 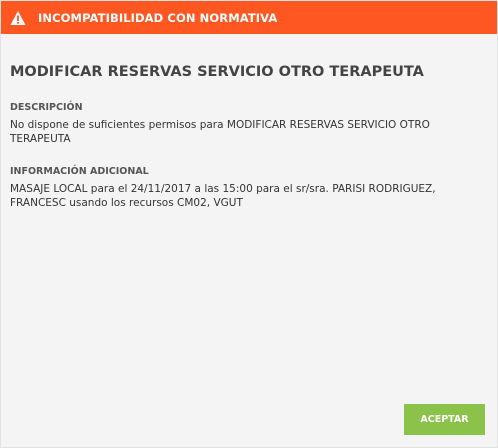 I want to click on additional-info-label: INFORMACIÓN ADICIONAL, so click(x=79, y=171).